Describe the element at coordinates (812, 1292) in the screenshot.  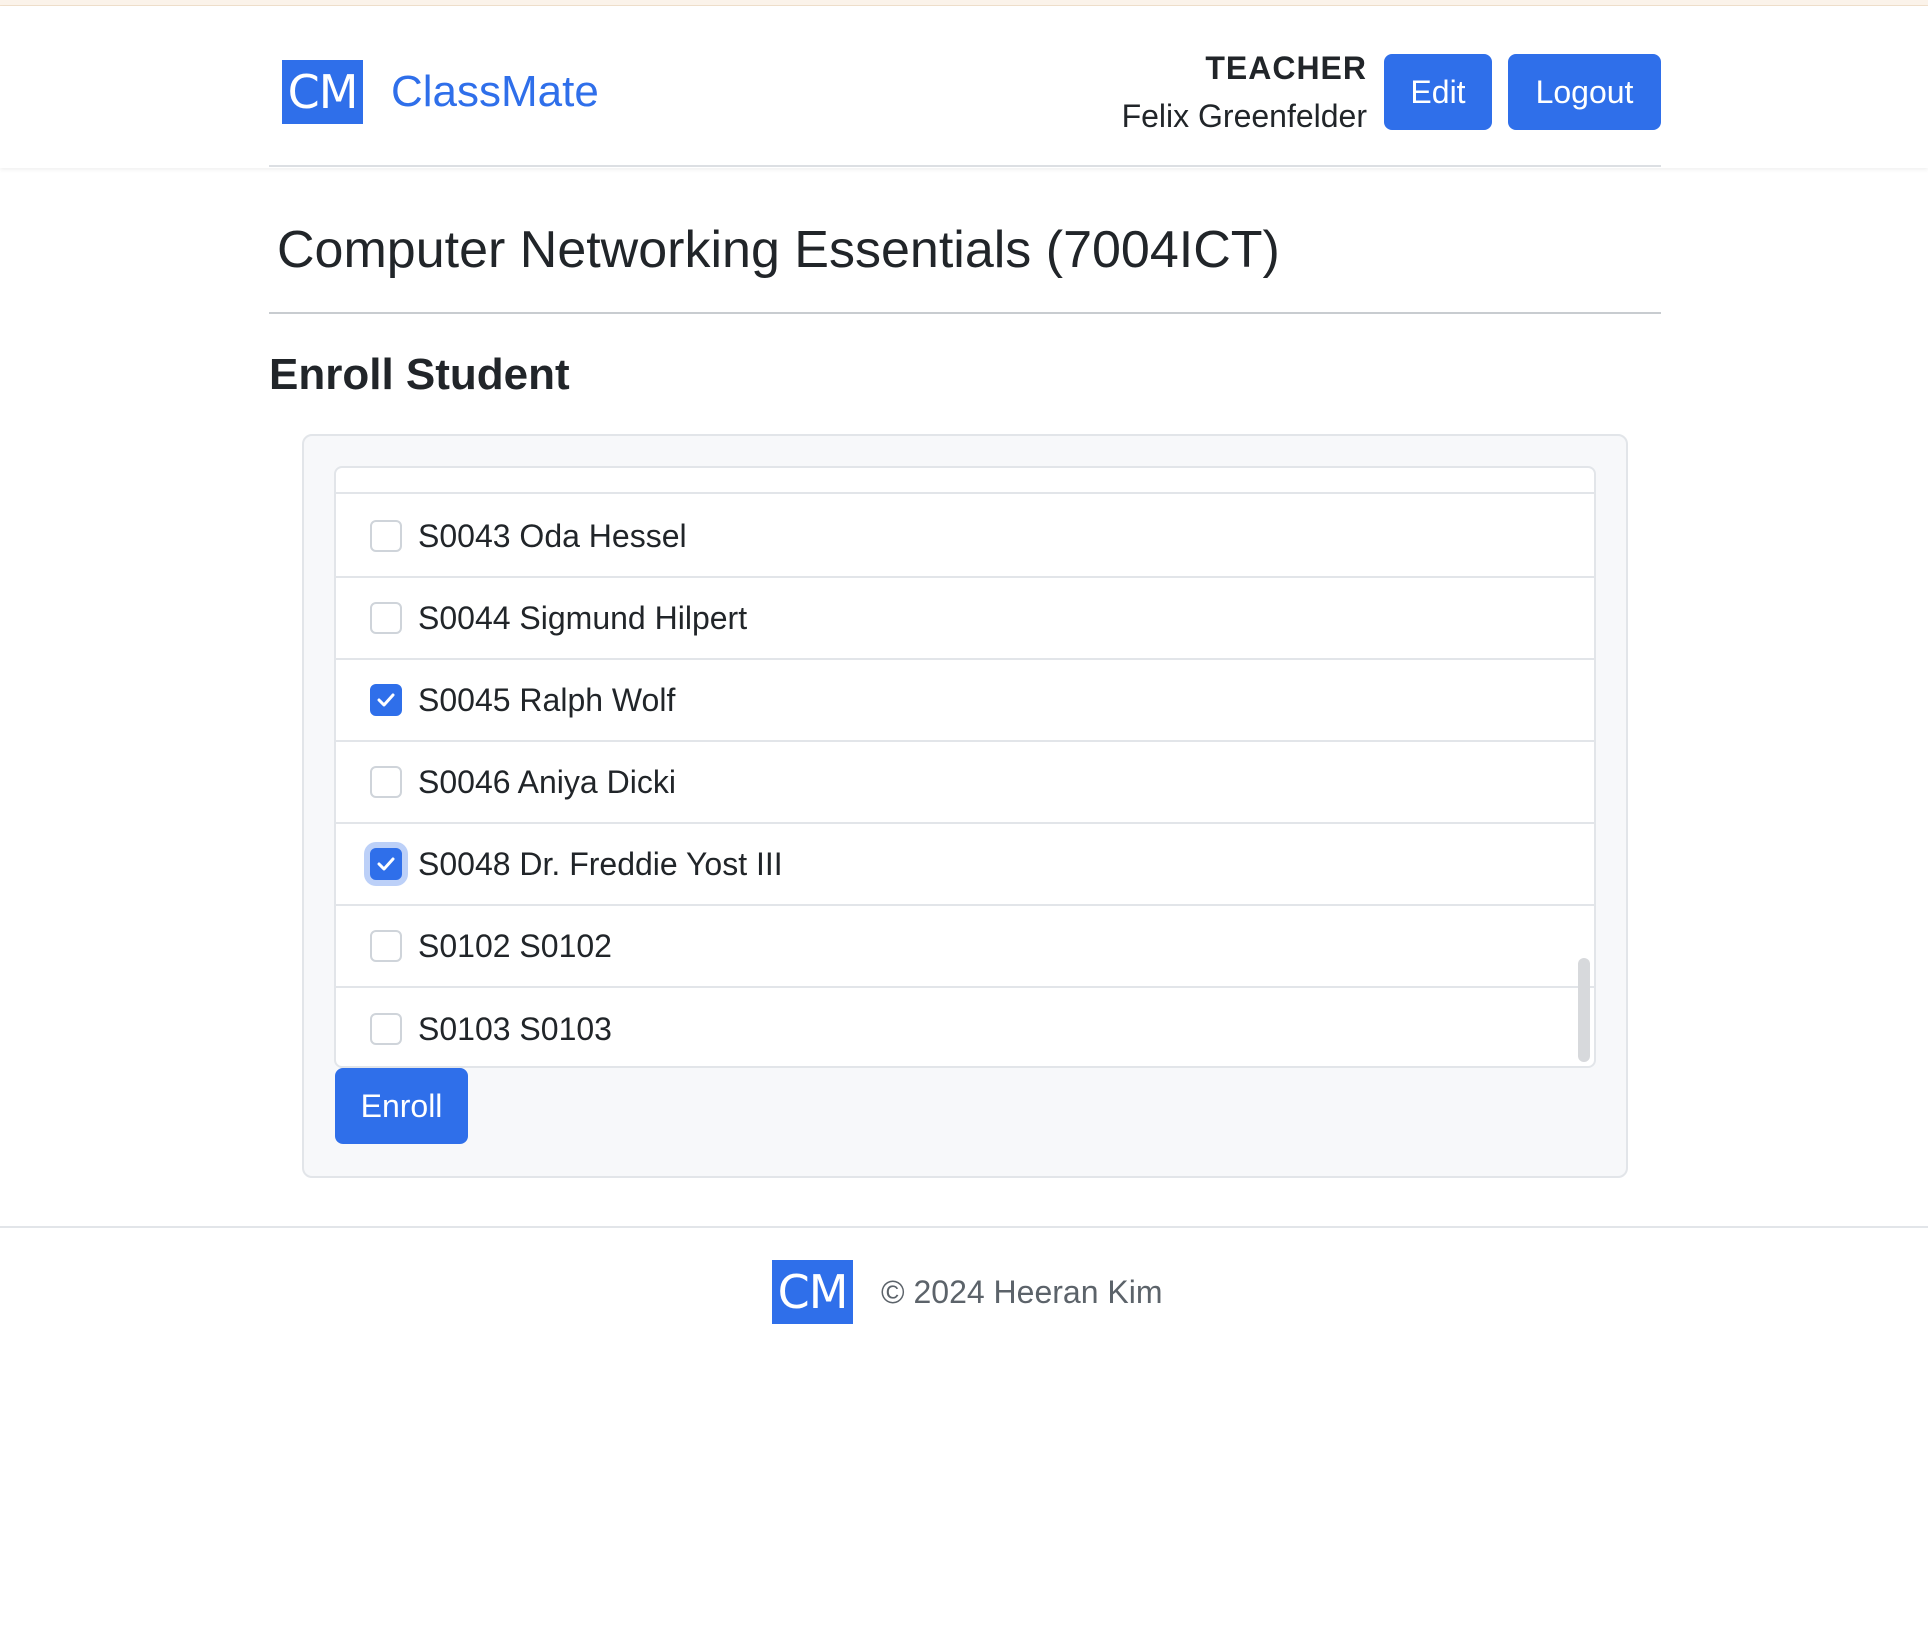
I see `footer-logo: CM` at that location.